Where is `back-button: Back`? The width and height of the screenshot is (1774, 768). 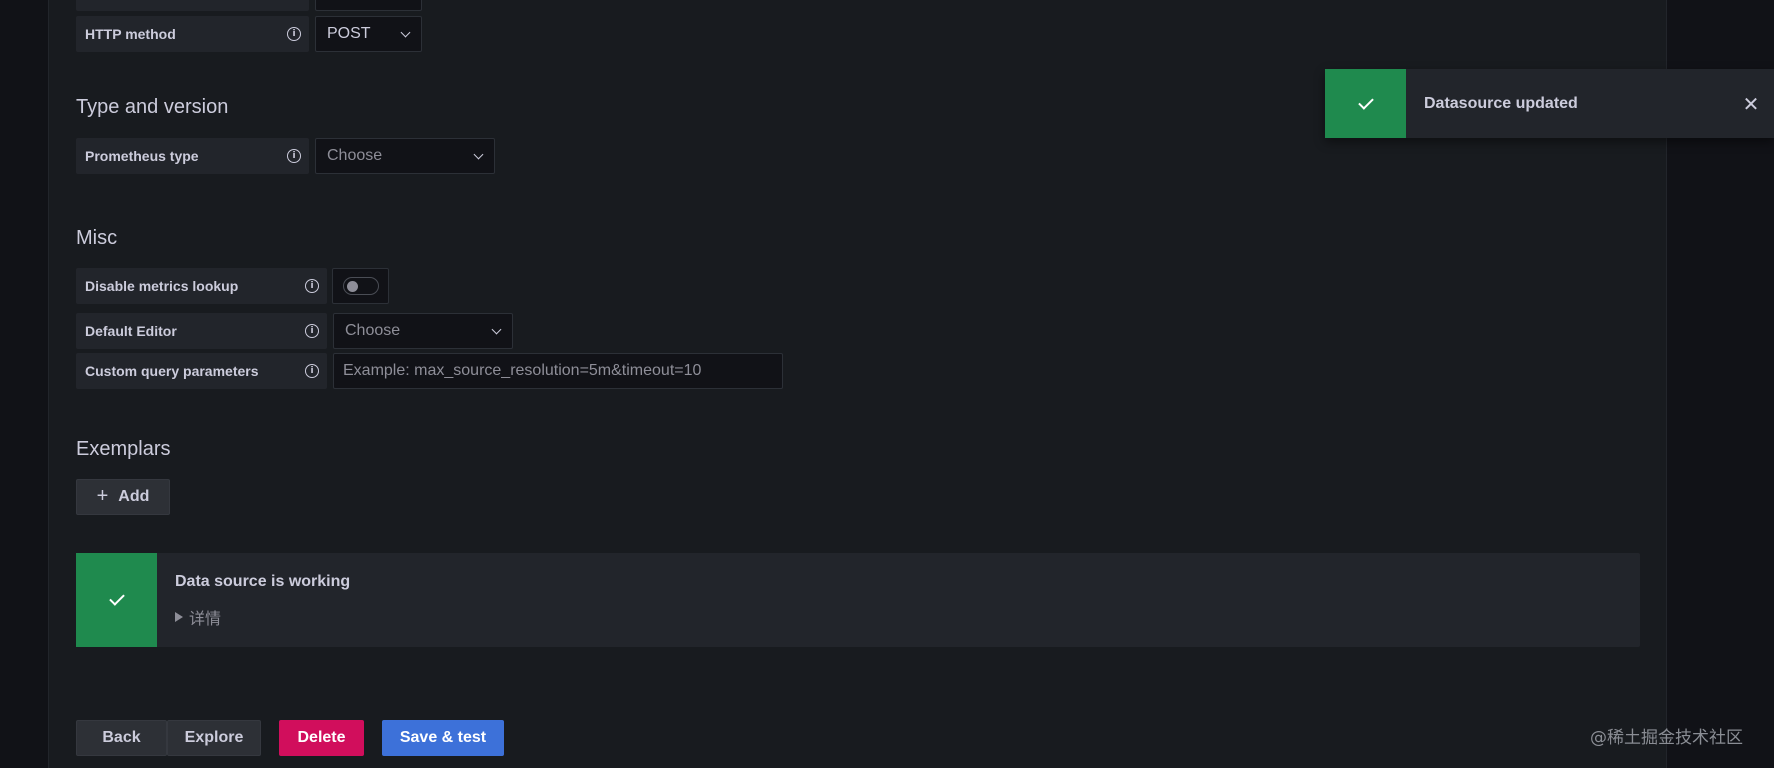 back-button: Back is located at coordinates (121, 738).